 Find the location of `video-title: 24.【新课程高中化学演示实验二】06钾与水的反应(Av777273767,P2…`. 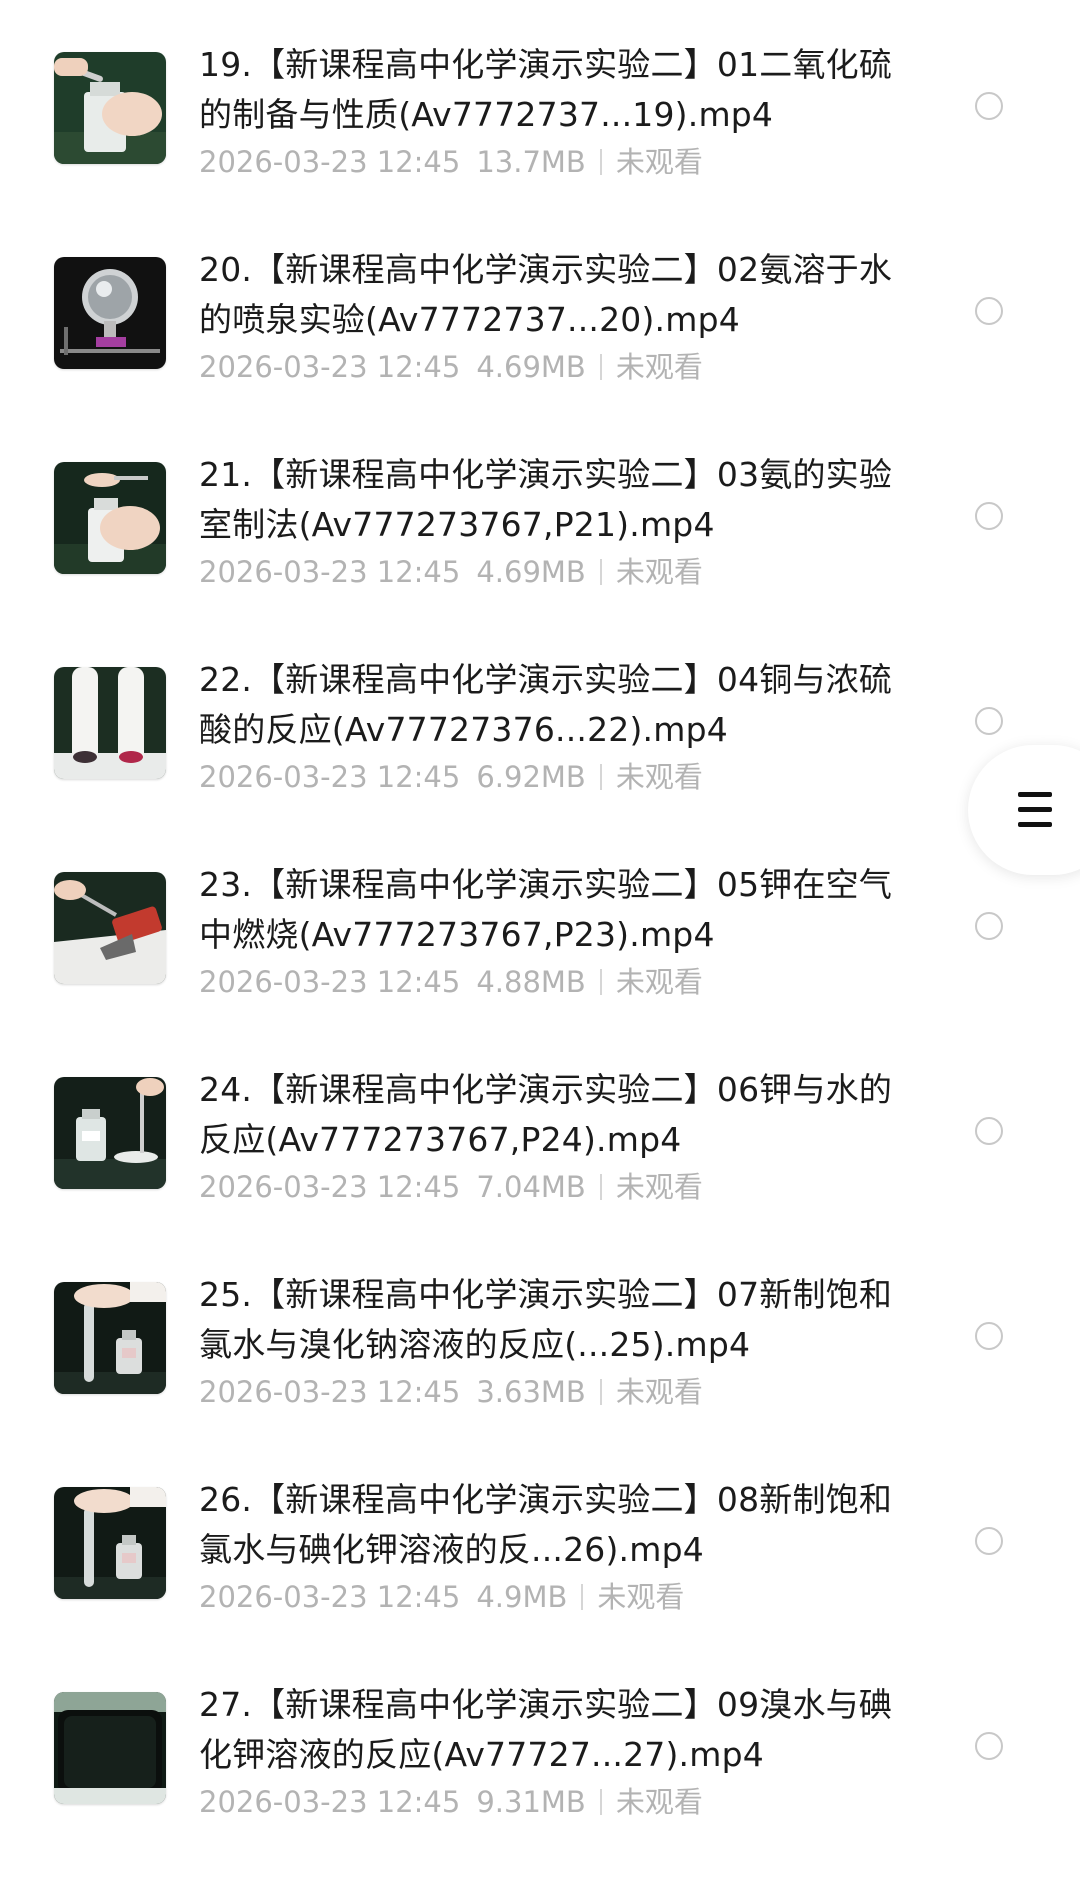

video-title: 24.【新课程高中化学演示实验二】06钾与水的反应(Av777273767,P2… is located at coordinates (549, 1115).